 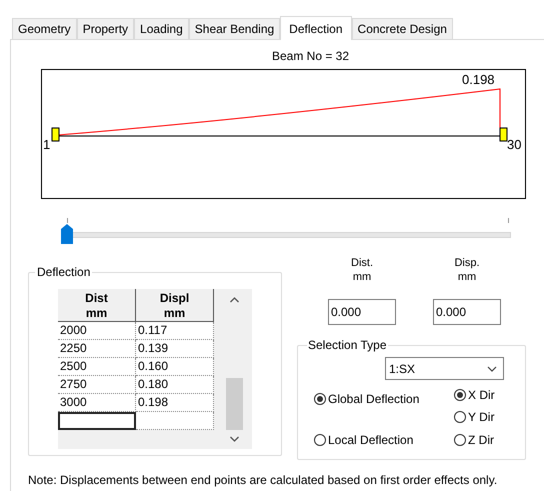 What do you see at coordinates (367, 399) in the screenshot?
I see `radio-button: Global Deflection` at bounding box center [367, 399].